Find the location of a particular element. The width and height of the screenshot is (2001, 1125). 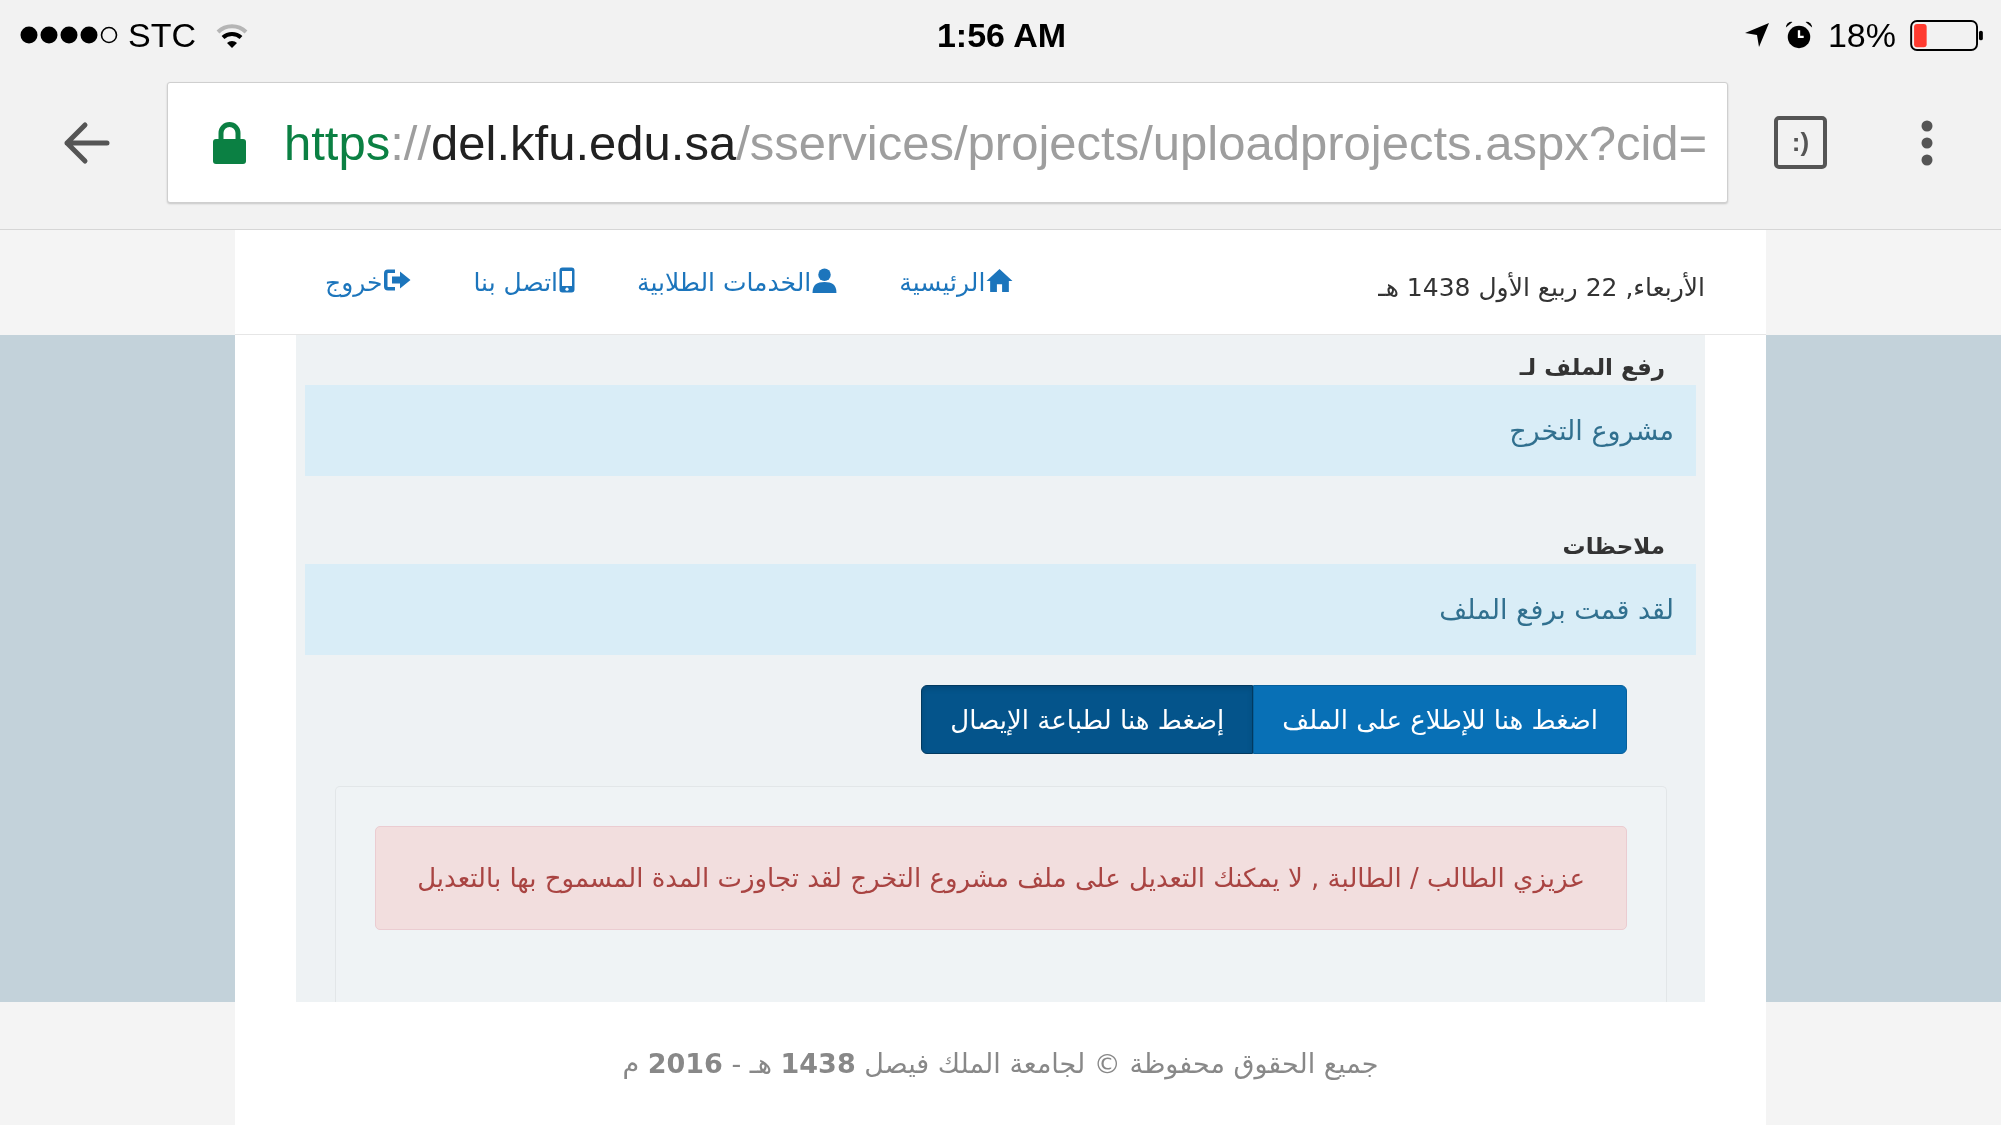

alarm-clock-icon is located at coordinates (1798, 35).